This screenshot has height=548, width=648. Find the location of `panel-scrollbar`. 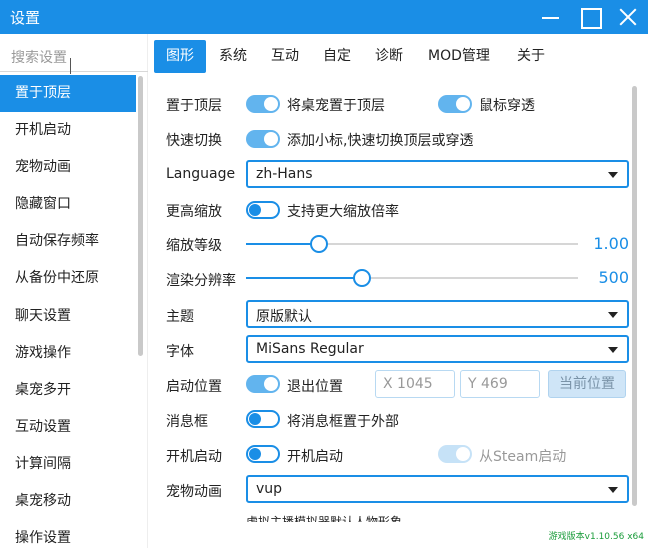

panel-scrollbar is located at coordinates (634, 296).